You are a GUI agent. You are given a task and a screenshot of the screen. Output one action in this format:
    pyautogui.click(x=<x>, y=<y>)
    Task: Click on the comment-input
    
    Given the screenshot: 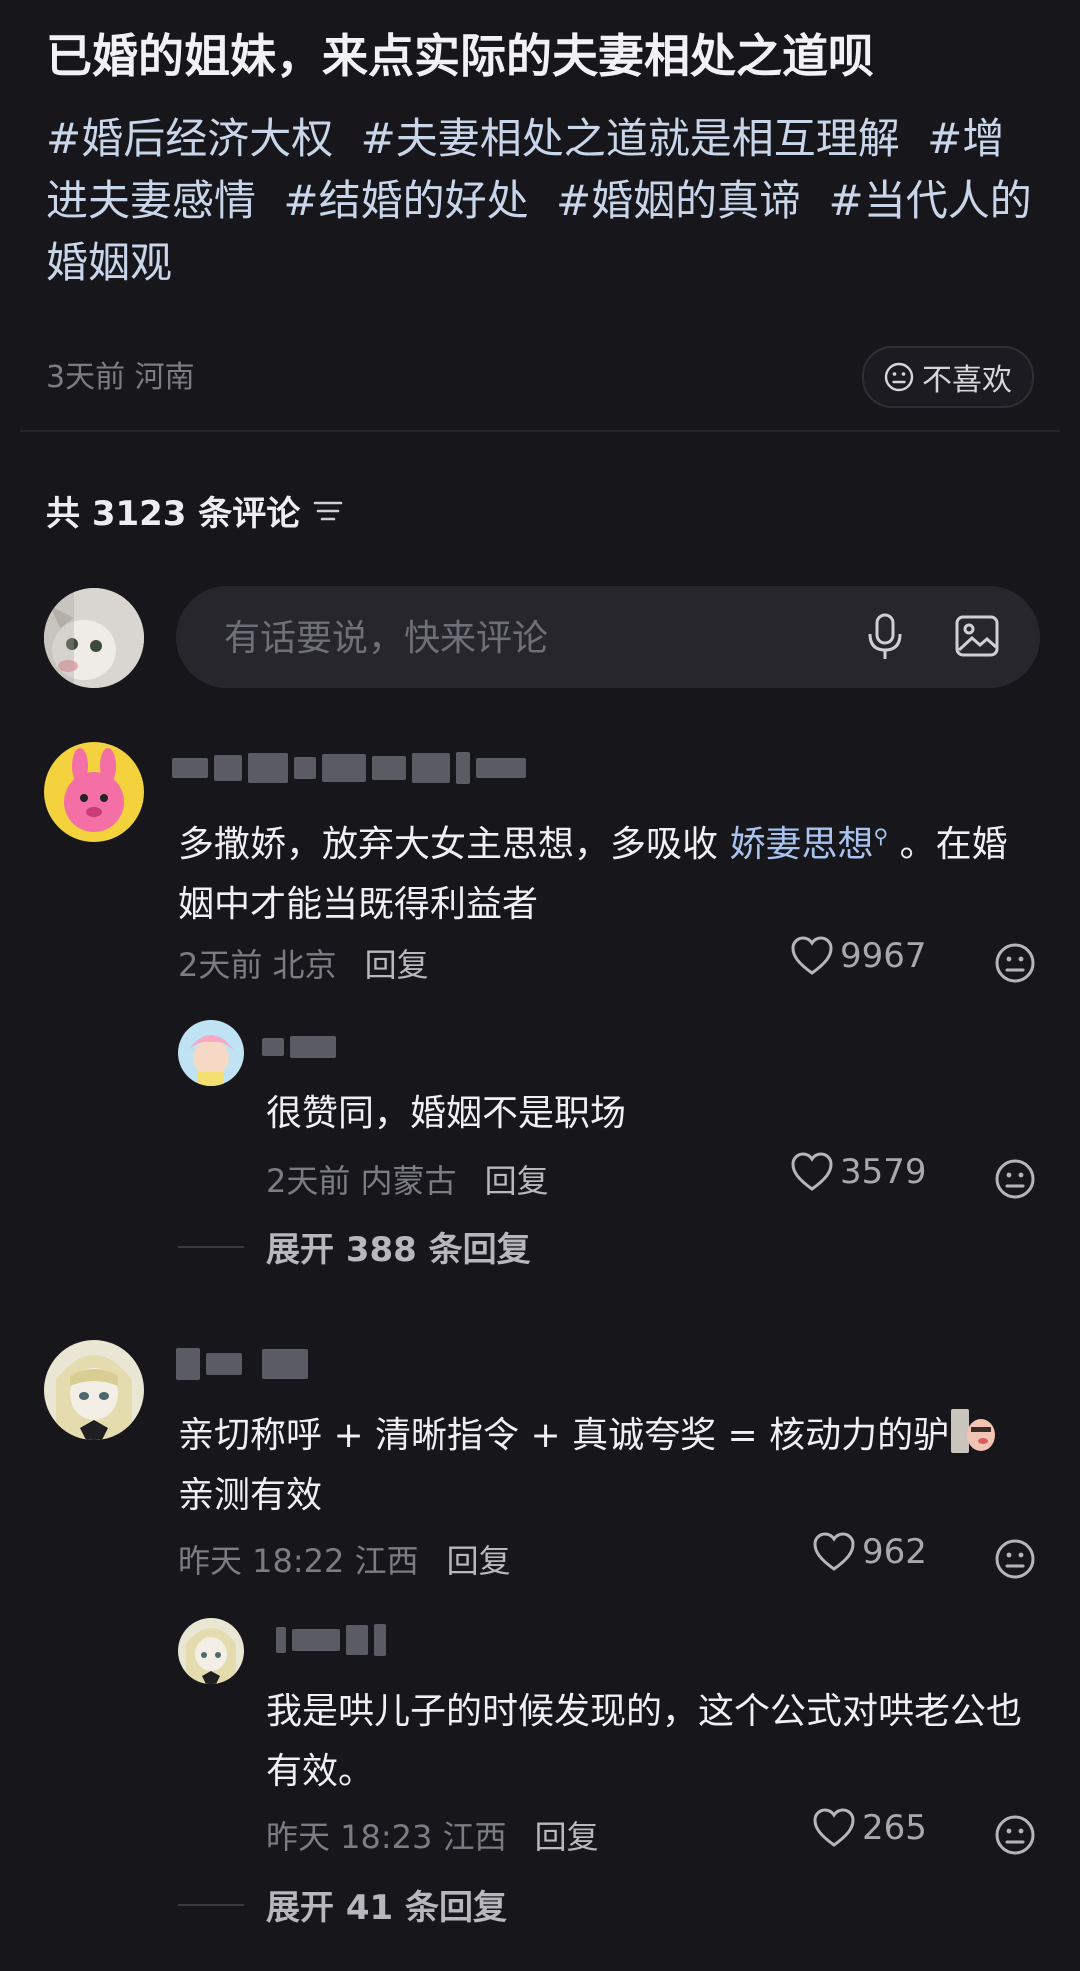 What is the action you would take?
    pyautogui.click(x=524, y=638)
    